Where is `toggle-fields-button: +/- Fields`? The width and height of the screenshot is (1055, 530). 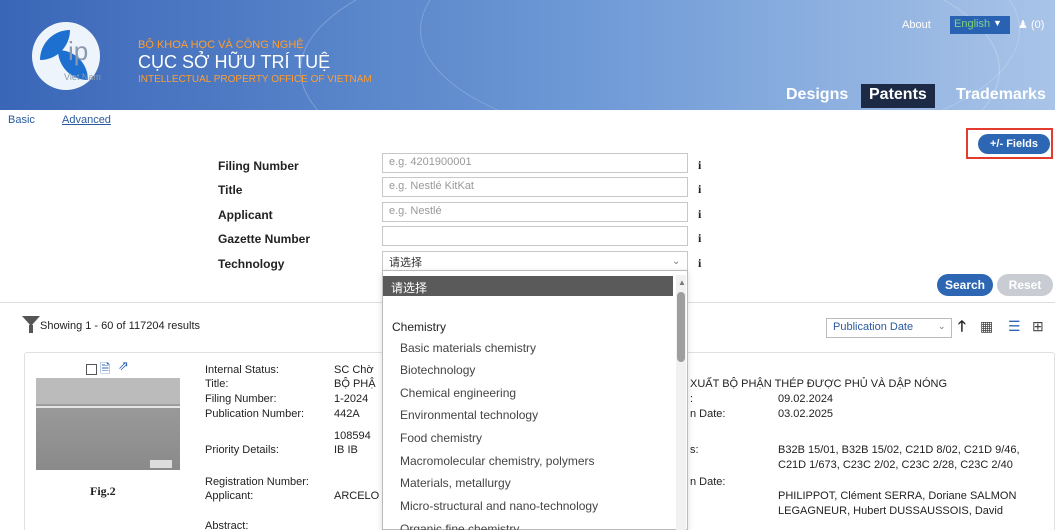
toggle-fields-button: +/- Fields is located at coordinates (1014, 144).